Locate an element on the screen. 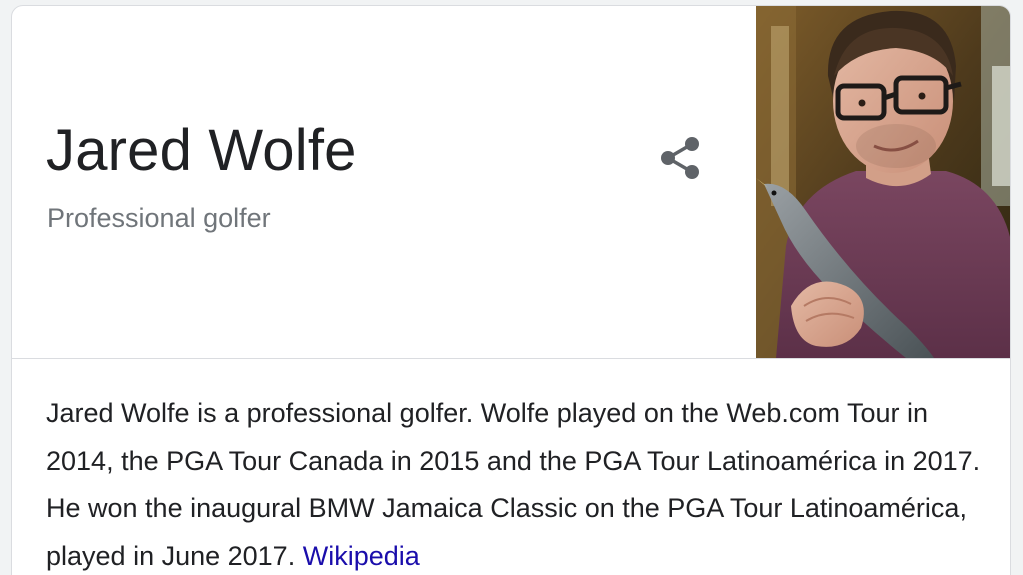  share-icon is located at coordinates (680, 158).